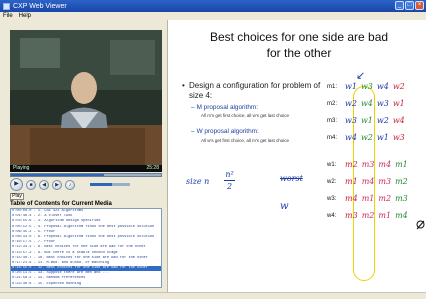 This screenshot has width=426, height=299. Describe the element at coordinates (57, 184) in the screenshot. I see `forward-button: ▶` at that location.